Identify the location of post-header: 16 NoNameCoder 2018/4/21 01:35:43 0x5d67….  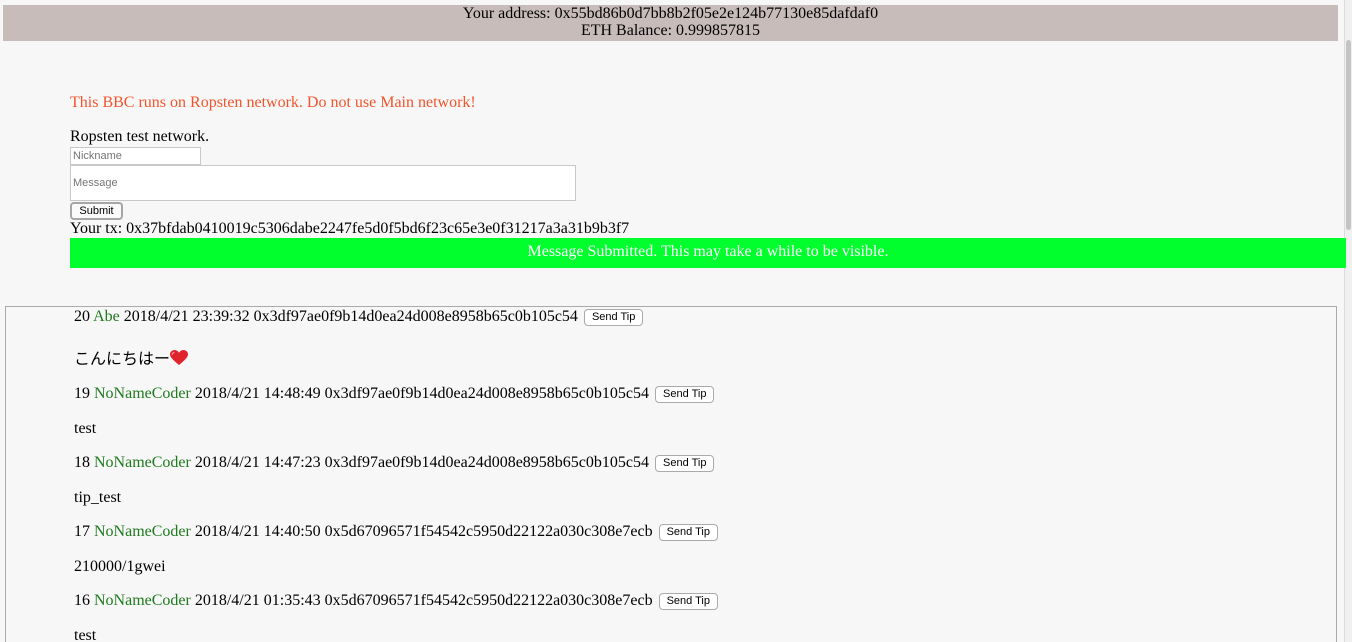
(396, 601).